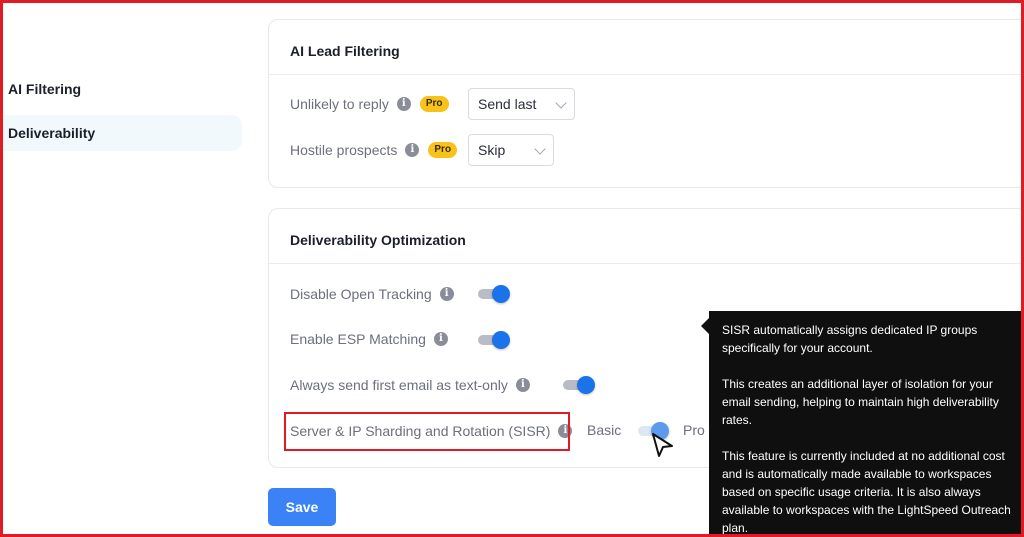 The width and height of the screenshot is (1024, 537). I want to click on sisr-basic-option: Basic, so click(604, 430).